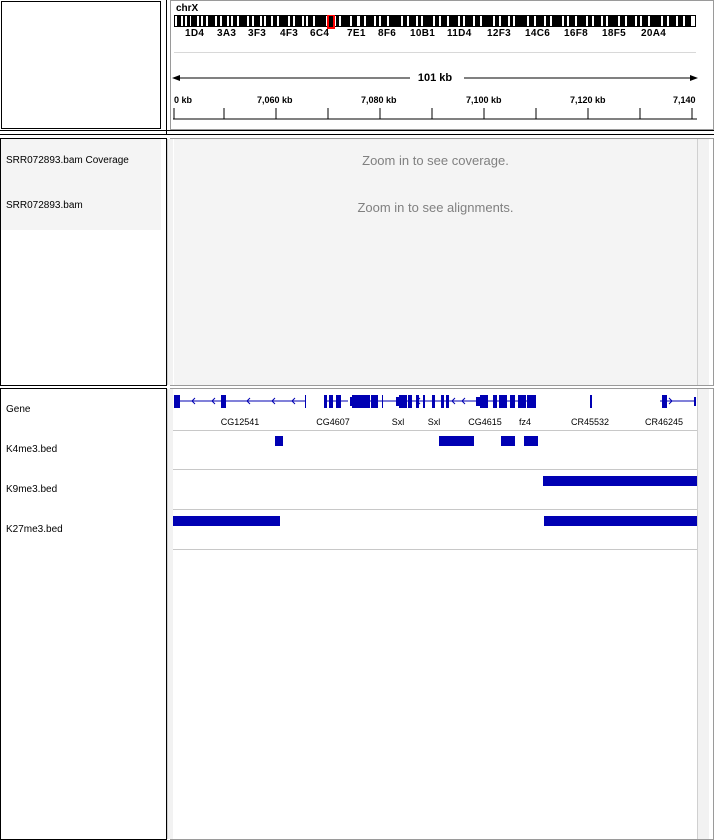 The image size is (714, 840). I want to click on feature-panel-scrollbar, so click(703, 614).